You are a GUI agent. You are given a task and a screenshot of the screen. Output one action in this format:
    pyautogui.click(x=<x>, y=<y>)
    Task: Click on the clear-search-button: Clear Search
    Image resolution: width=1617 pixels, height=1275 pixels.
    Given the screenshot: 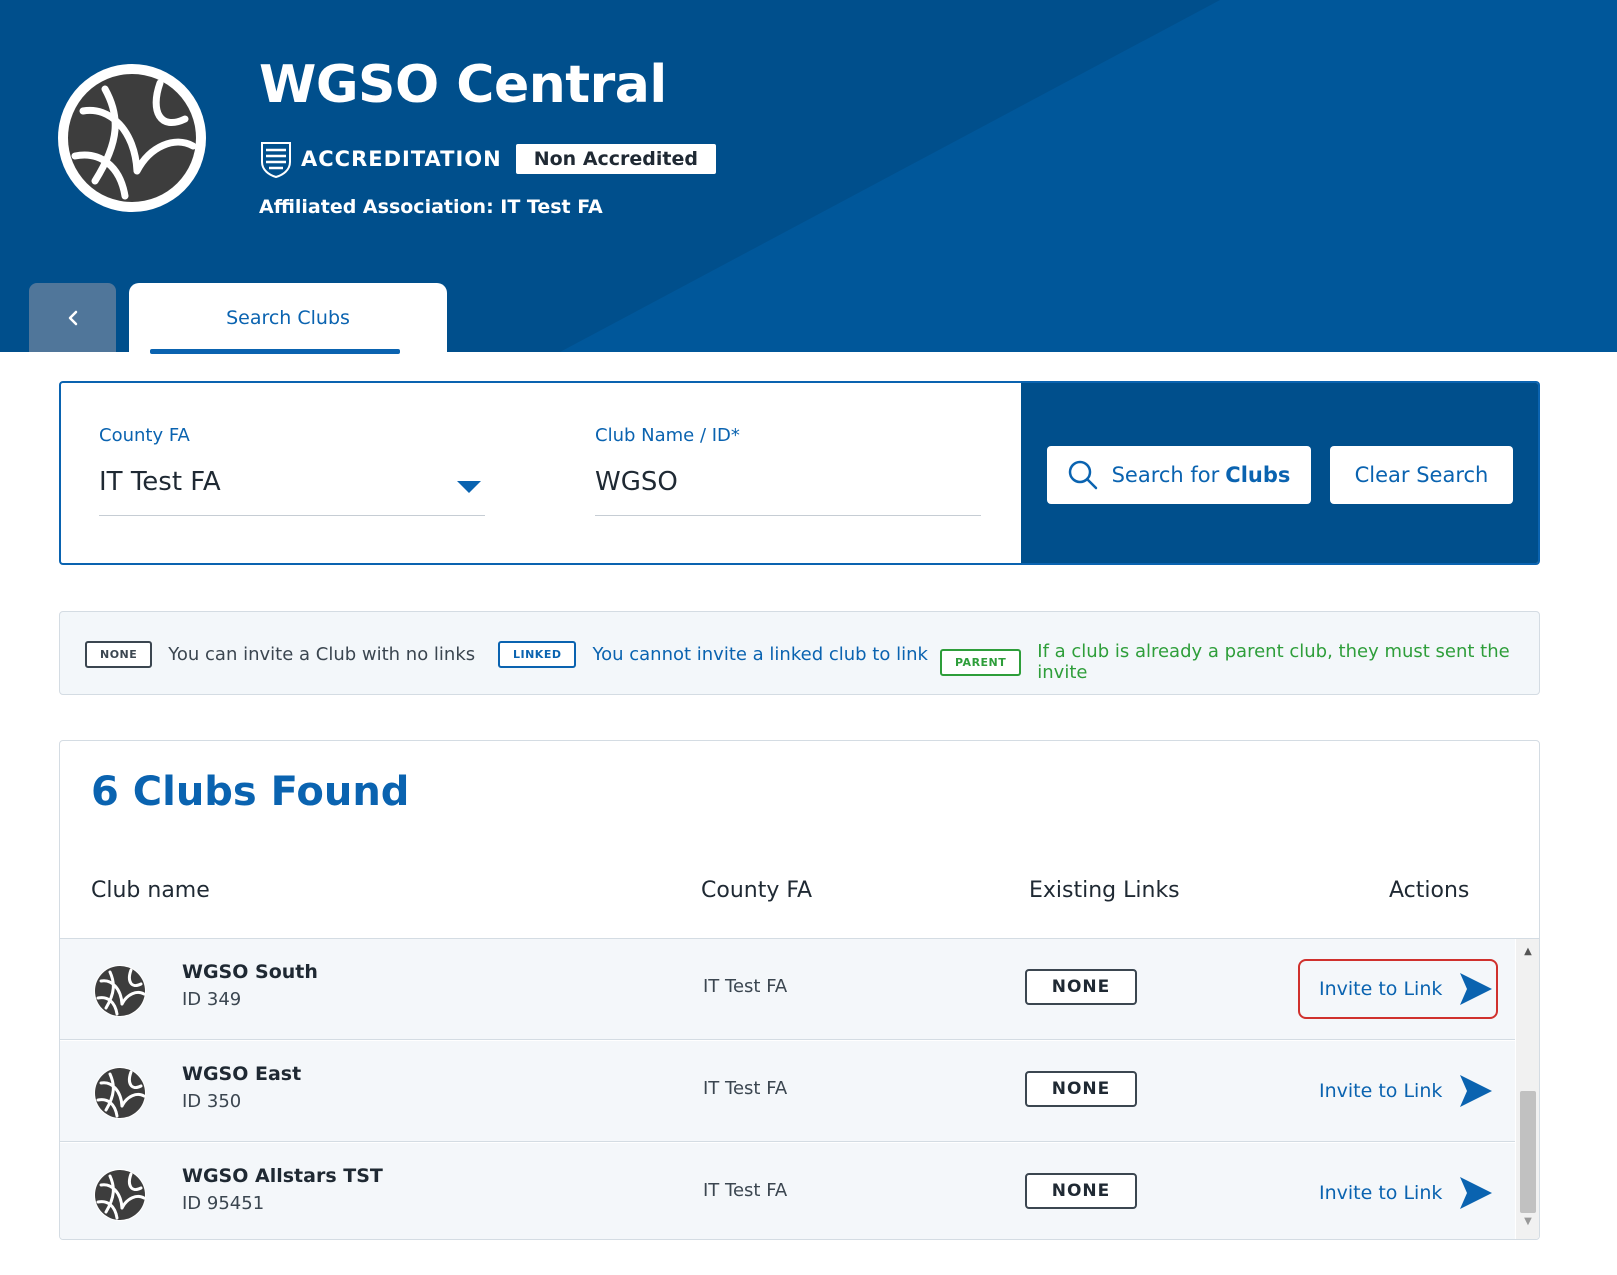 What is the action you would take?
    pyautogui.click(x=1421, y=475)
    